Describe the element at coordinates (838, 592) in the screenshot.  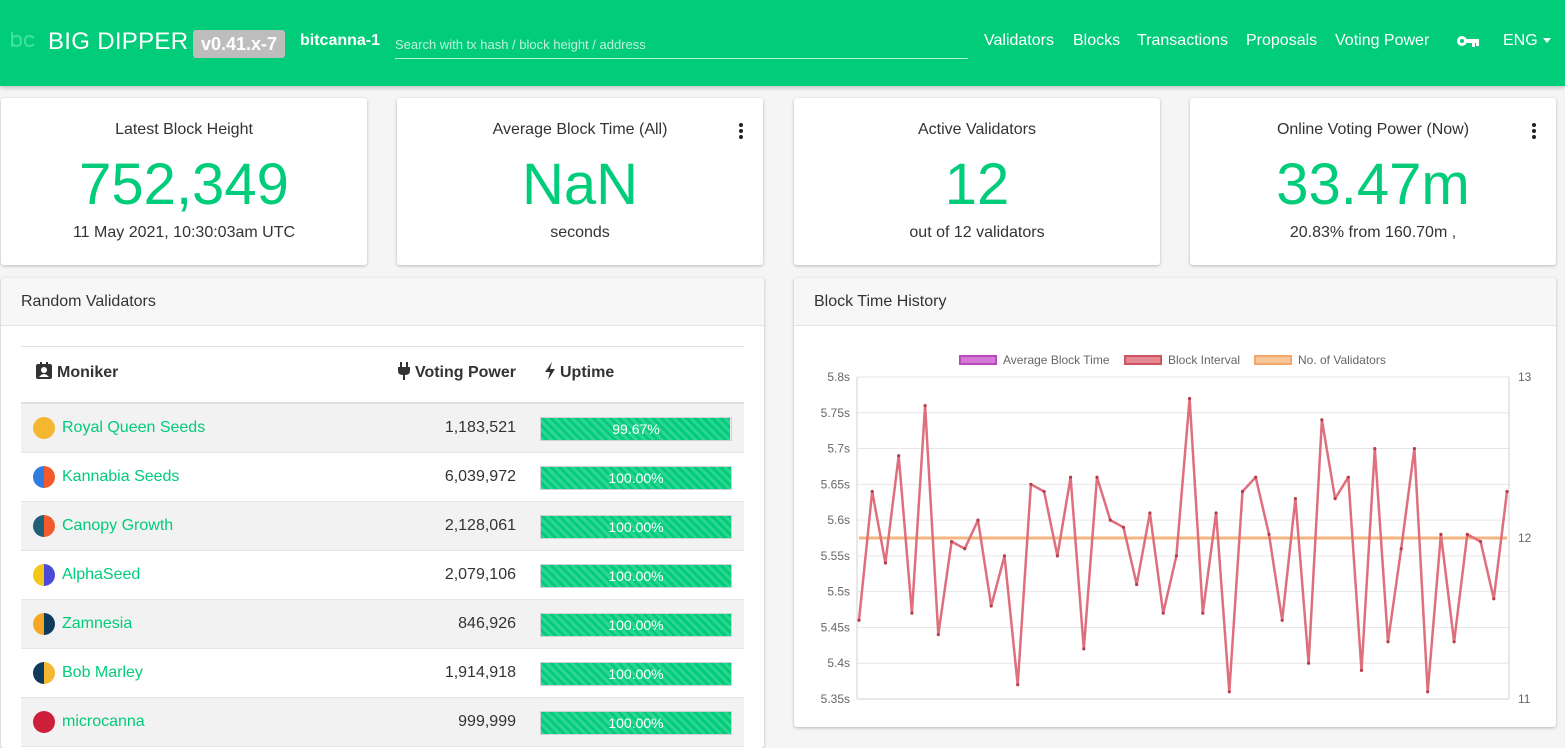
I see `y-left-tick-label: 5.5s` at that location.